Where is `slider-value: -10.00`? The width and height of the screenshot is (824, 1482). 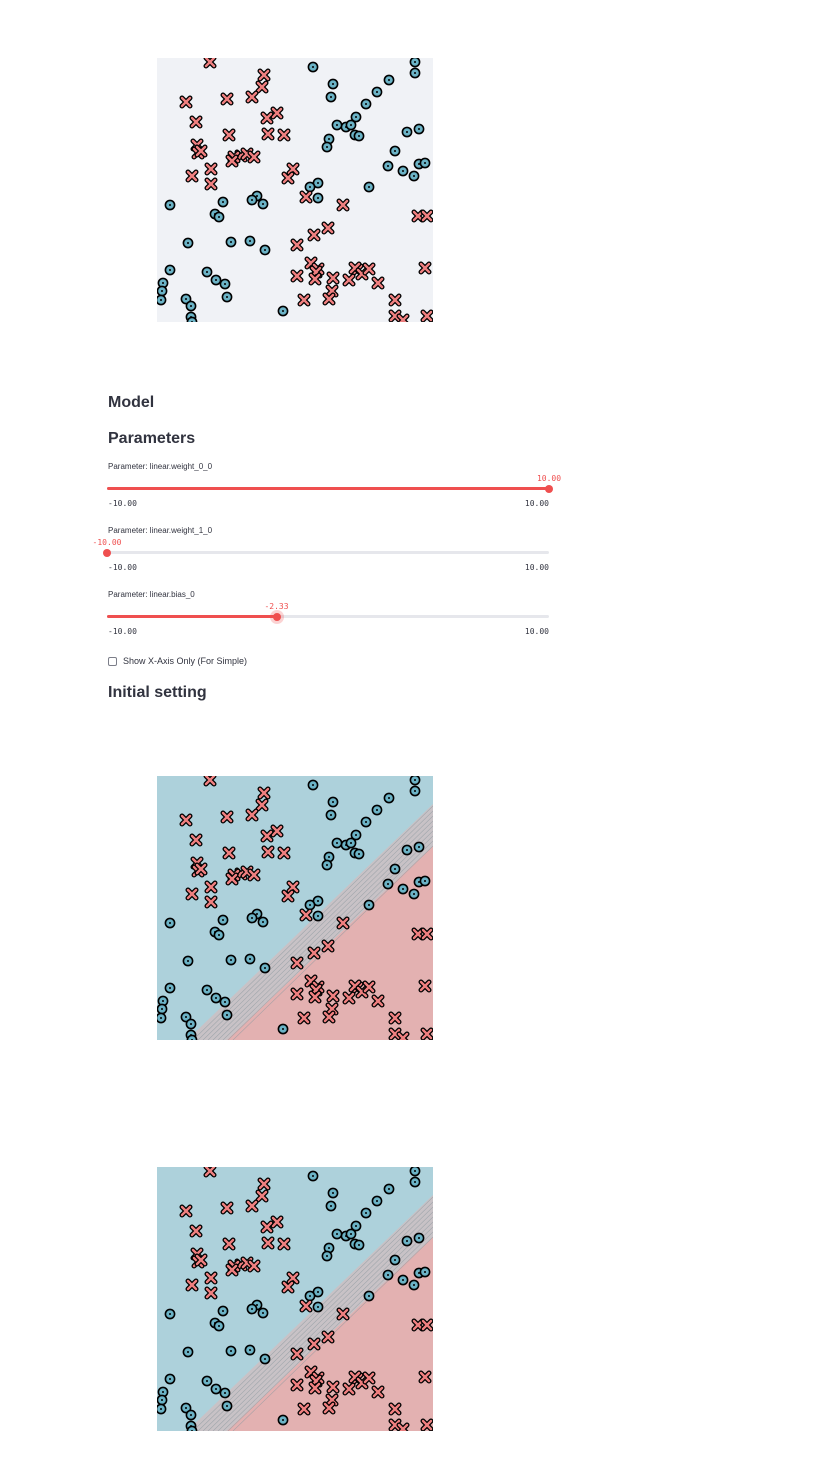 slider-value: -10.00 is located at coordinates (107, 542).